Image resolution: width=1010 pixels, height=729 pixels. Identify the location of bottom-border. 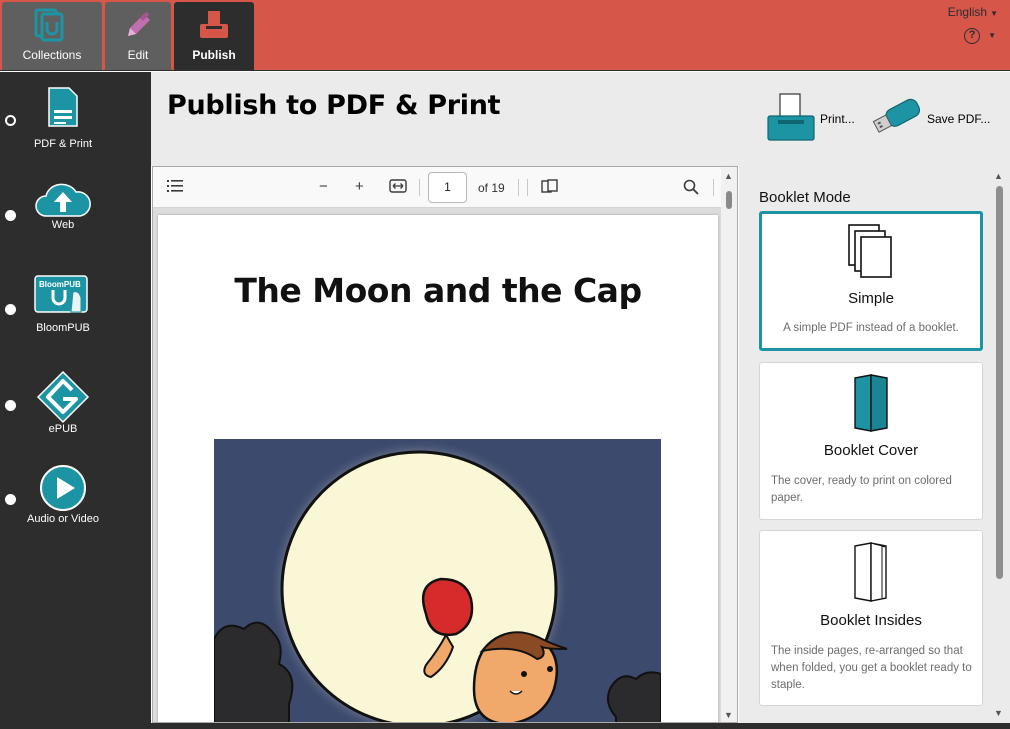
(580, 726).